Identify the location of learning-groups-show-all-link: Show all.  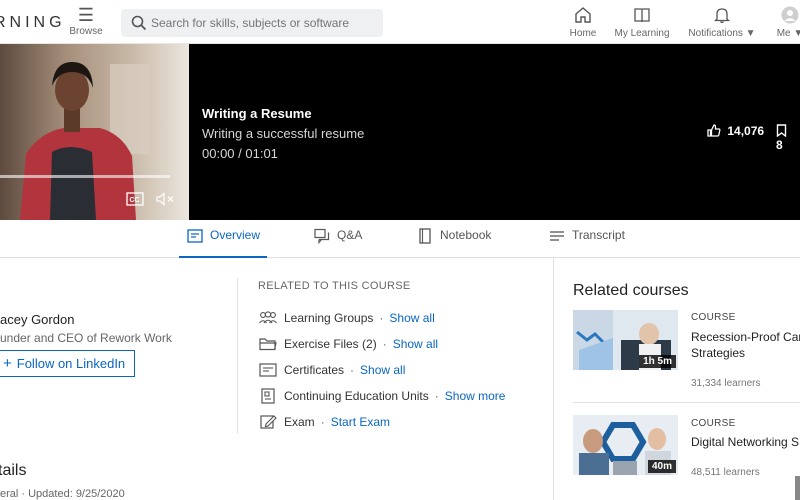
(411, 318).